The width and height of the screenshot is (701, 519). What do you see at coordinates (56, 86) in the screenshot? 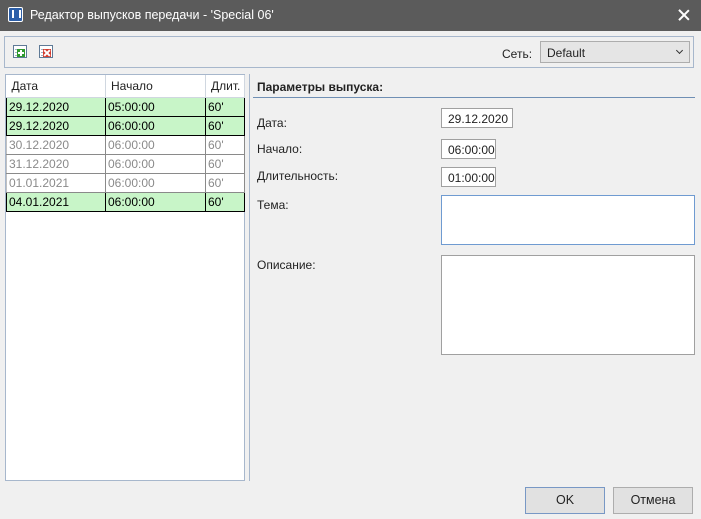
I see `column-header-date: Дата` at bounding box center [56, 86].